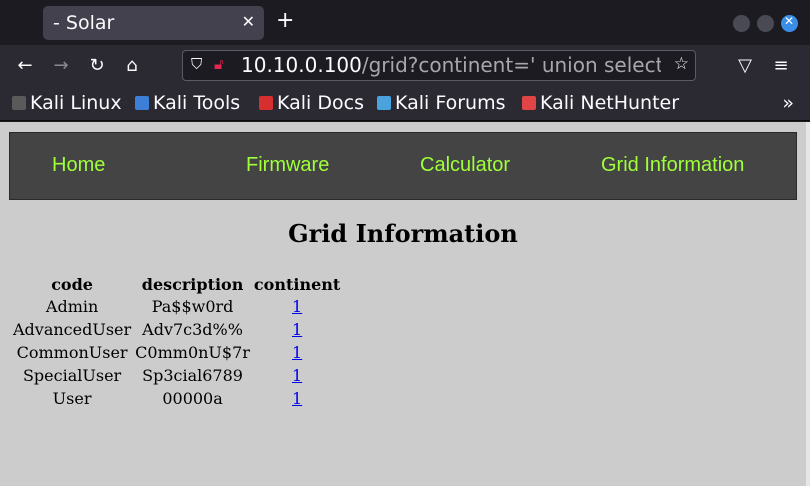 The width and height of the screenshot is (810, 486). I want to click on table-header-row: code description continent, so click(176, 284).